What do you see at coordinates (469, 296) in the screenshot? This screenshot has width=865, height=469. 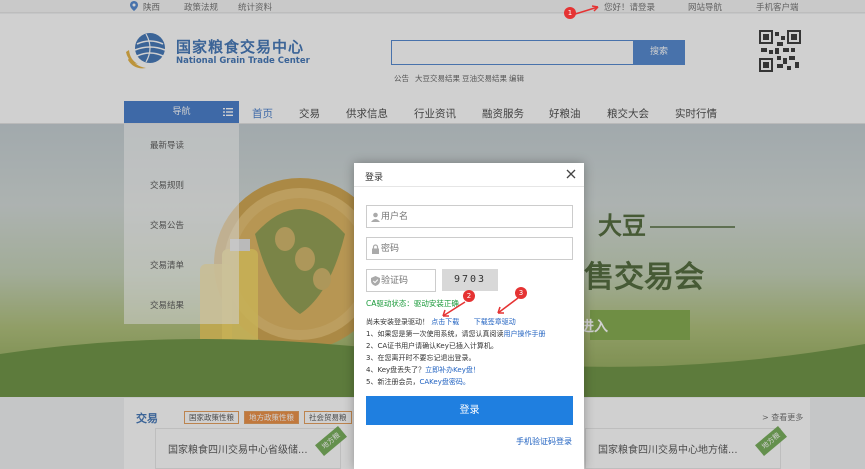 I see `annotation-marker-2: 2` at bounding box center [469, 296].